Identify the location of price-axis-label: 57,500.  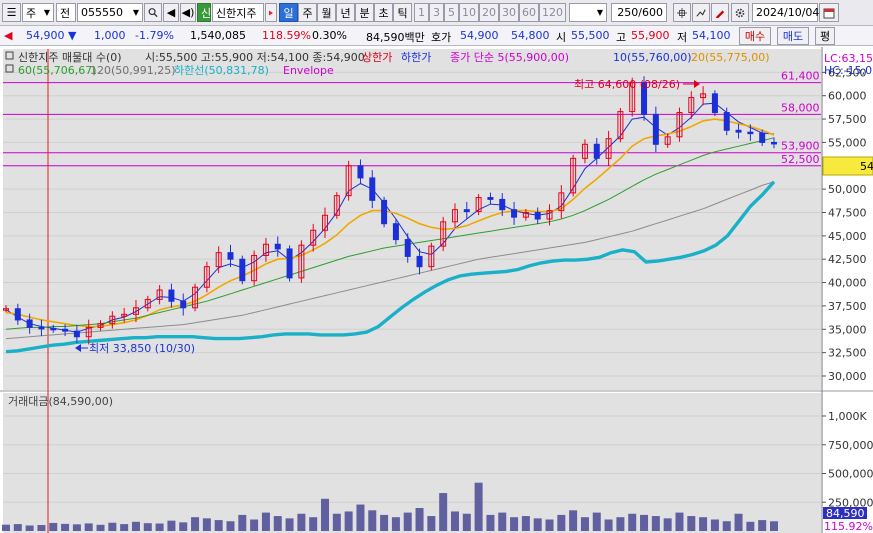
(847, 119).